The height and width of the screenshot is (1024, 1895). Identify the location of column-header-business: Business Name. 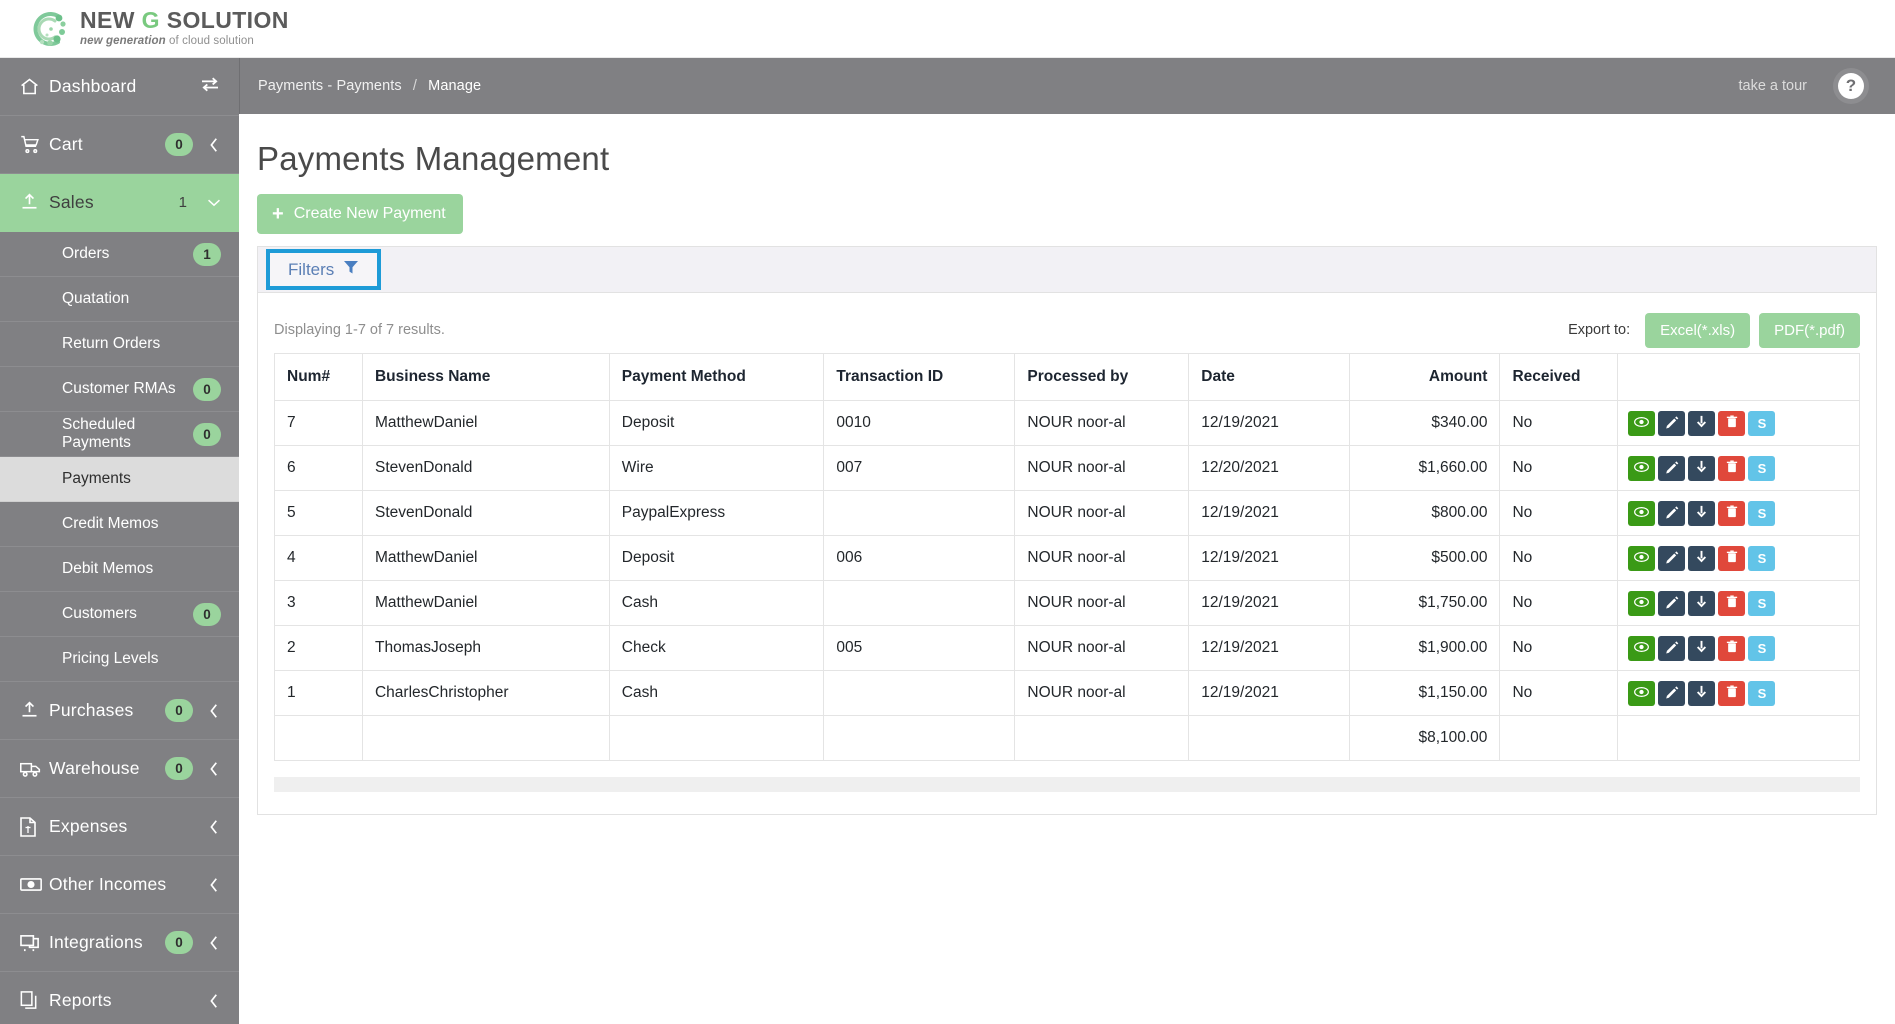
(485, 377).